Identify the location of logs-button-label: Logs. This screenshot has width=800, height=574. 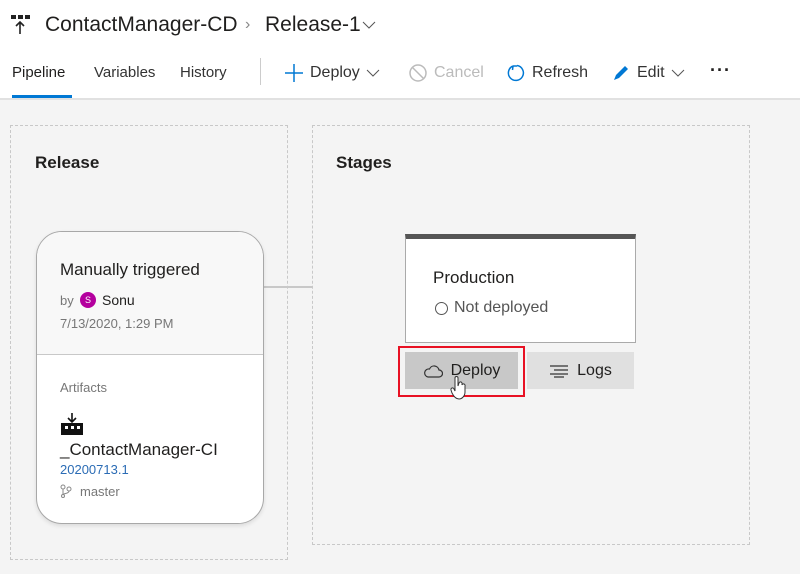
(594, 370).